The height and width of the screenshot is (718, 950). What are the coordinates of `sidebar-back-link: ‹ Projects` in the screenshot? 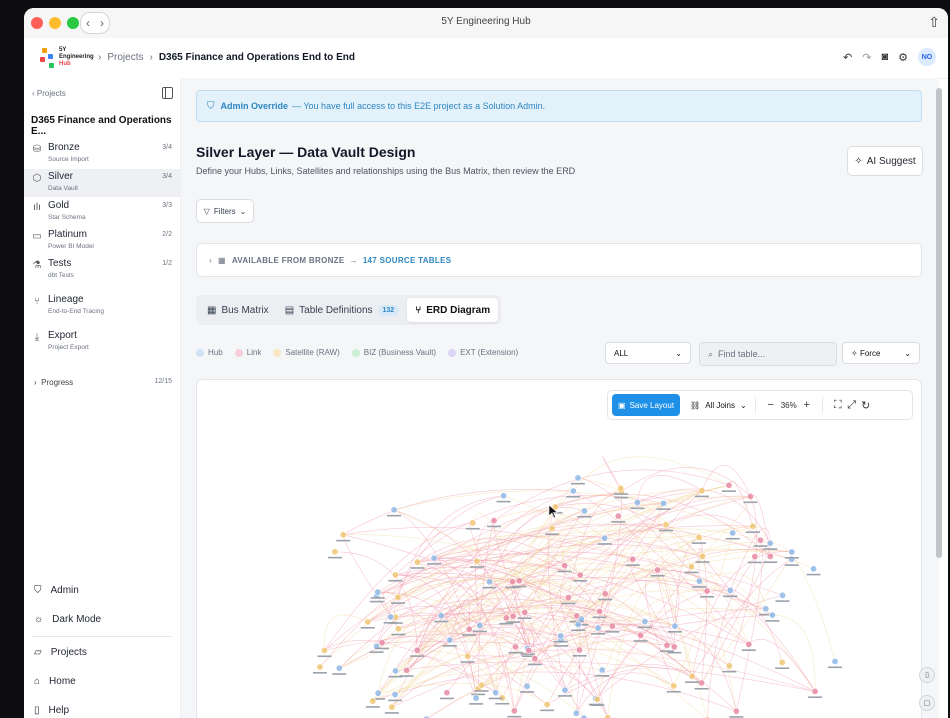 It's located at (49, 93).